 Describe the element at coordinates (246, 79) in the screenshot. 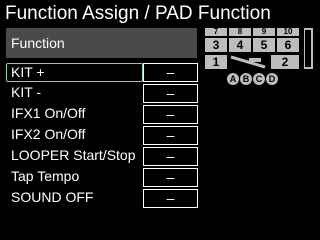

I see `circle-b-icon: B` at that location.